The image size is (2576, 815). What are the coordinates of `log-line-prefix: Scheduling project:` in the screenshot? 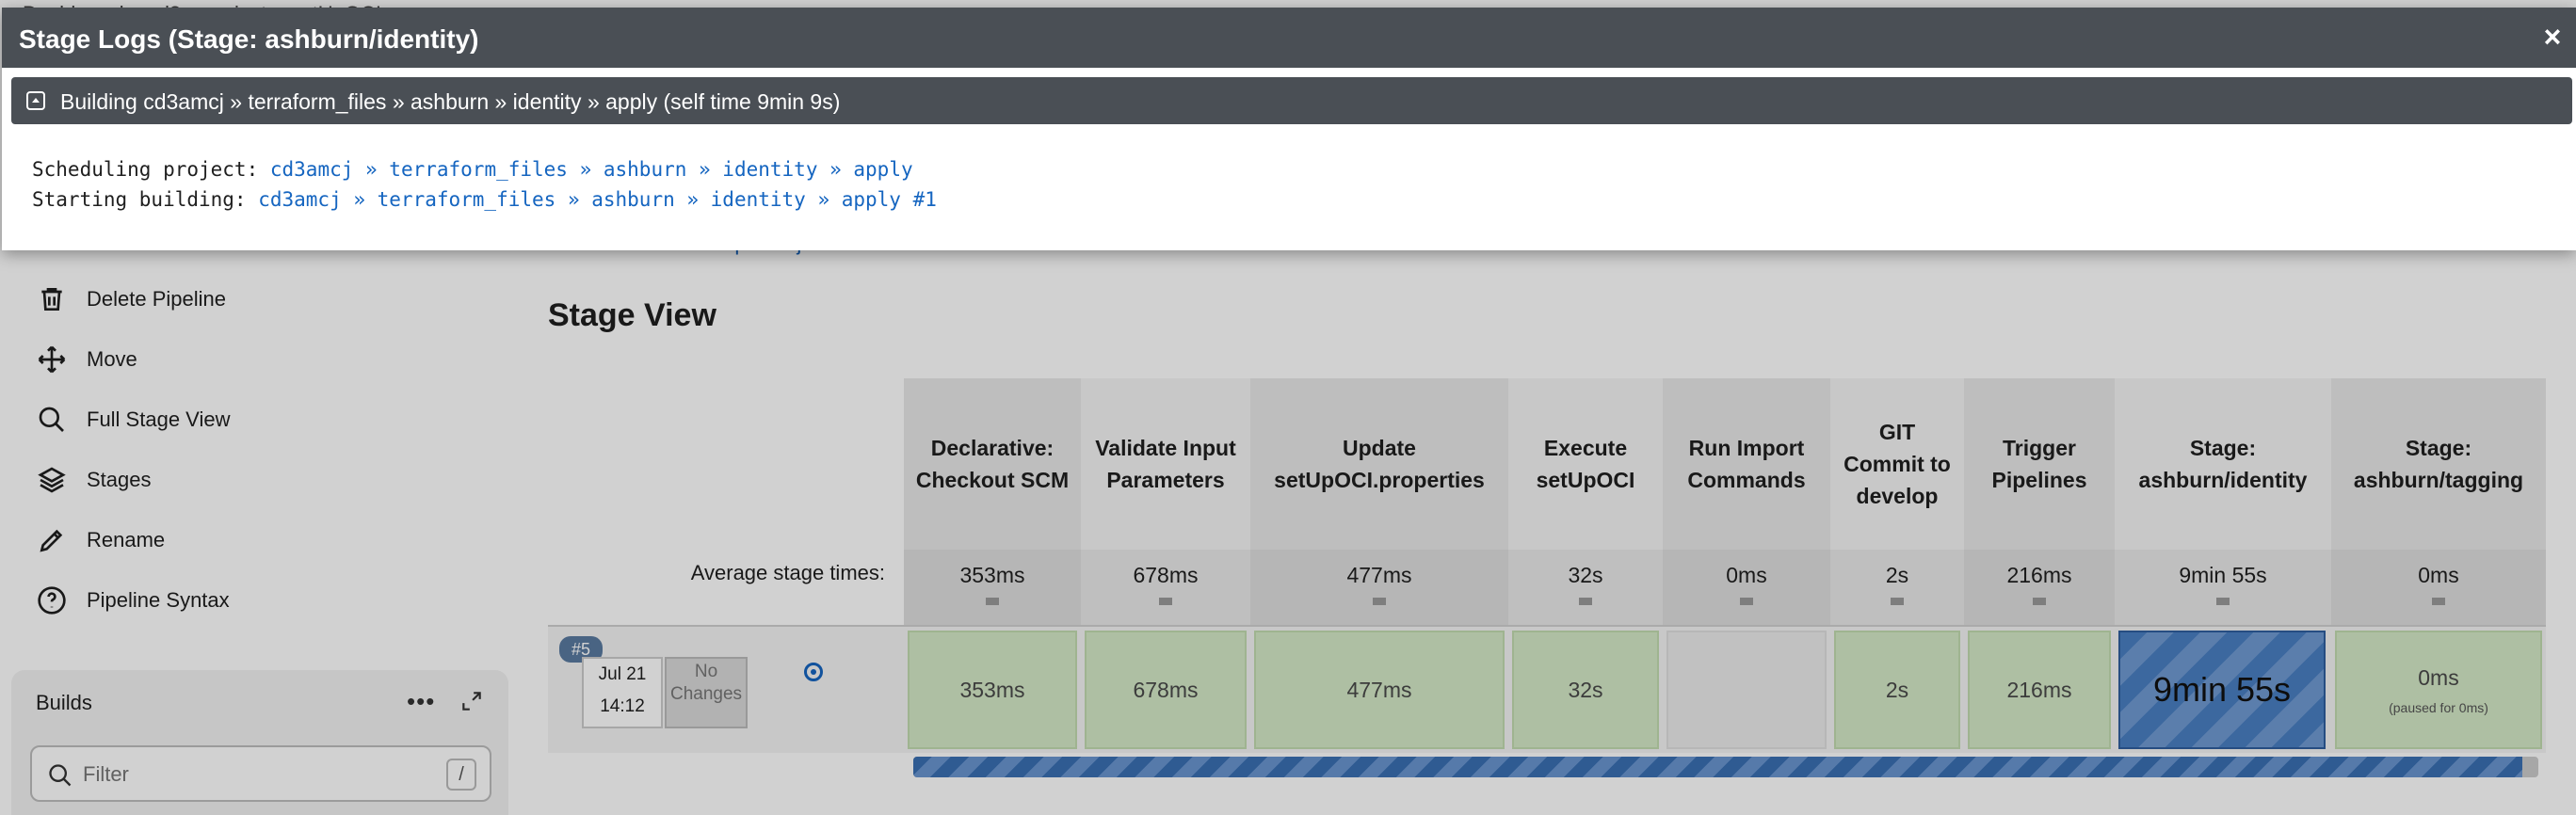 It's located at (151, 169).